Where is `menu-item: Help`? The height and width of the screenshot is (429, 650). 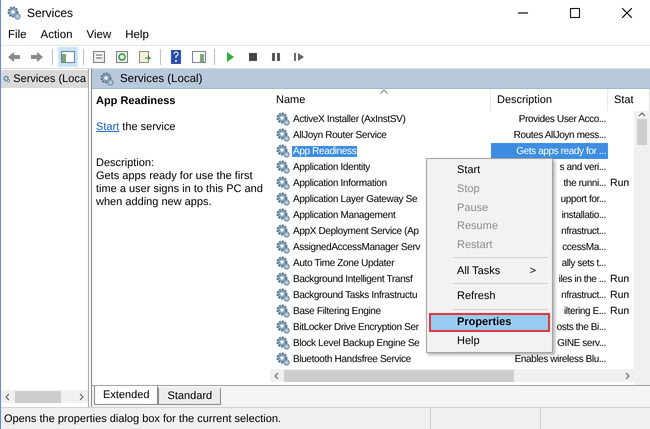
menu-item: Help is located at coordinates (137, 35).